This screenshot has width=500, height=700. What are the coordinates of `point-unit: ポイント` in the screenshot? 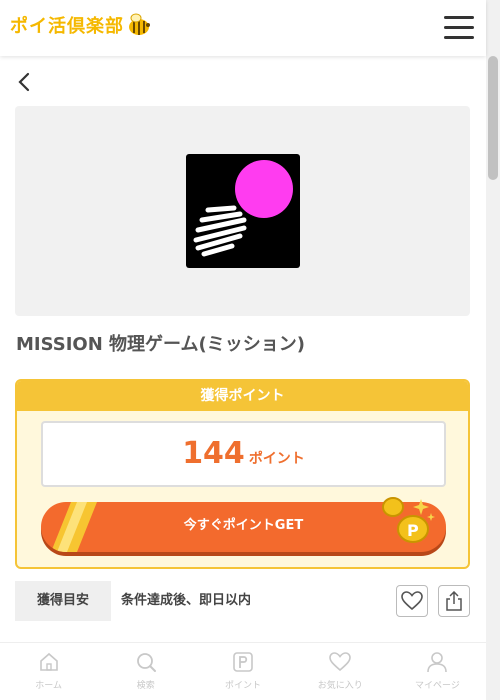 It's located at (276, 459).